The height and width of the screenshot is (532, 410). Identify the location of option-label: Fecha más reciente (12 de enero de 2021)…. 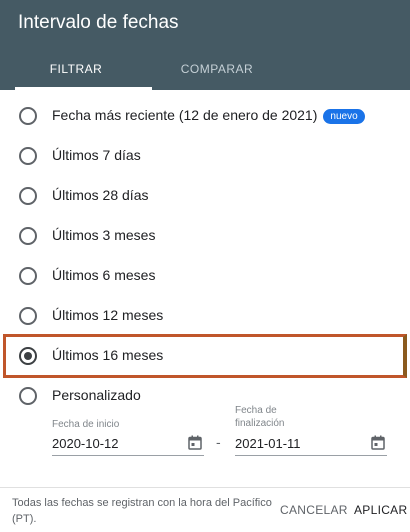
(208, 115).